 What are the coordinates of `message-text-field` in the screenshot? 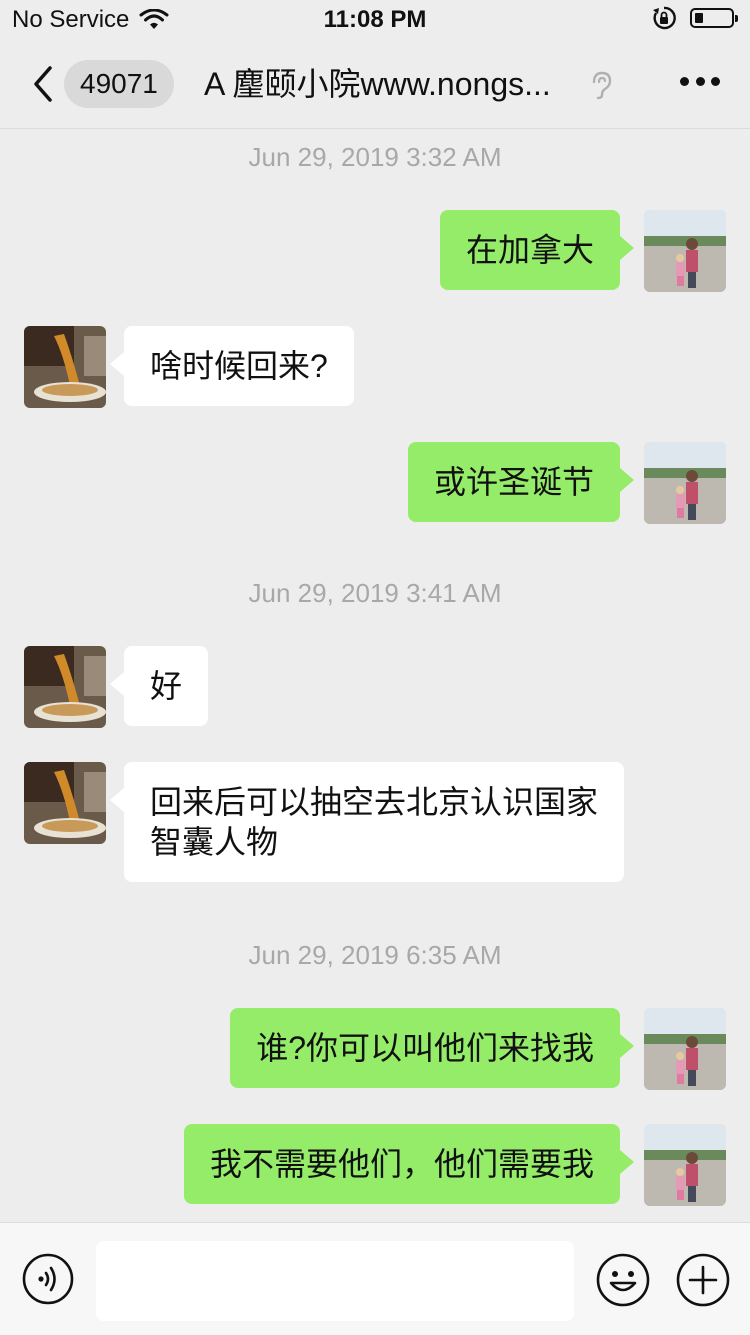 It's located at (335, 1281).